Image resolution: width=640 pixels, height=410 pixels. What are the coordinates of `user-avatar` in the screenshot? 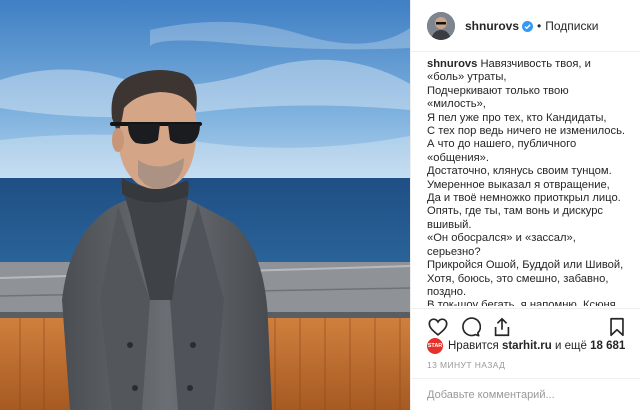 It's located at (441, 25).